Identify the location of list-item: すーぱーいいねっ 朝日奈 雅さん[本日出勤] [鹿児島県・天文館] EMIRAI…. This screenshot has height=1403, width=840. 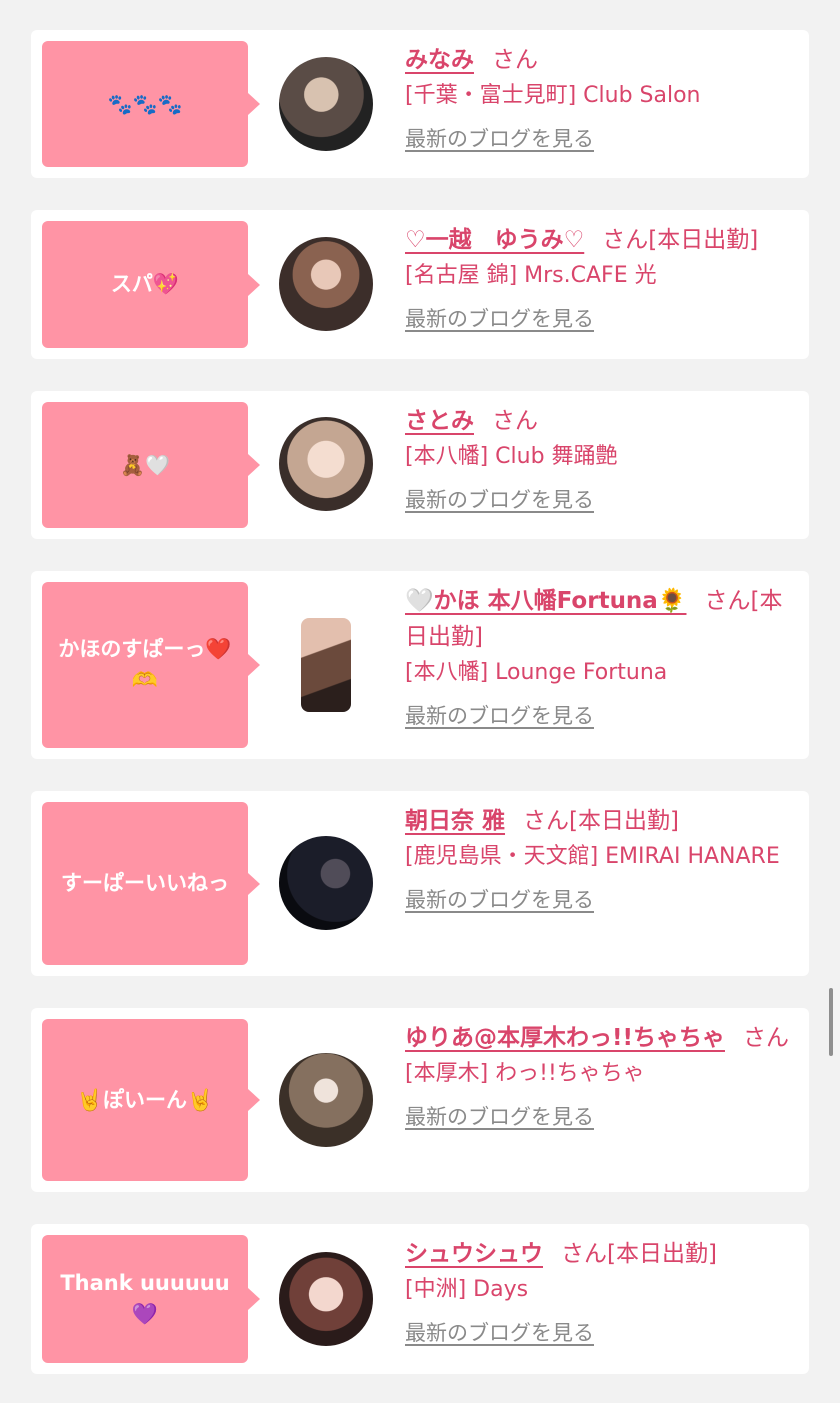
(420, 883).